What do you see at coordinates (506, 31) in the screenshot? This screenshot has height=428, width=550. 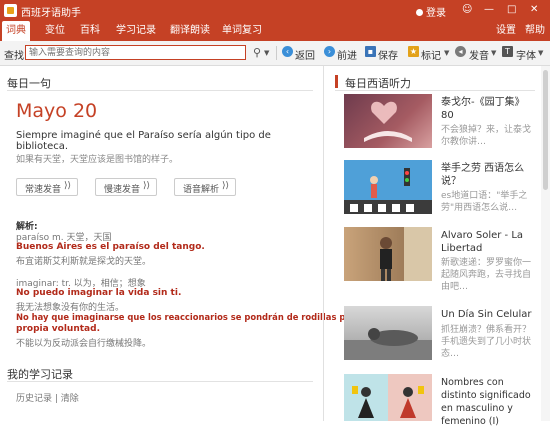 I see `settings-link: 设置` at bounding box center [506, 31].